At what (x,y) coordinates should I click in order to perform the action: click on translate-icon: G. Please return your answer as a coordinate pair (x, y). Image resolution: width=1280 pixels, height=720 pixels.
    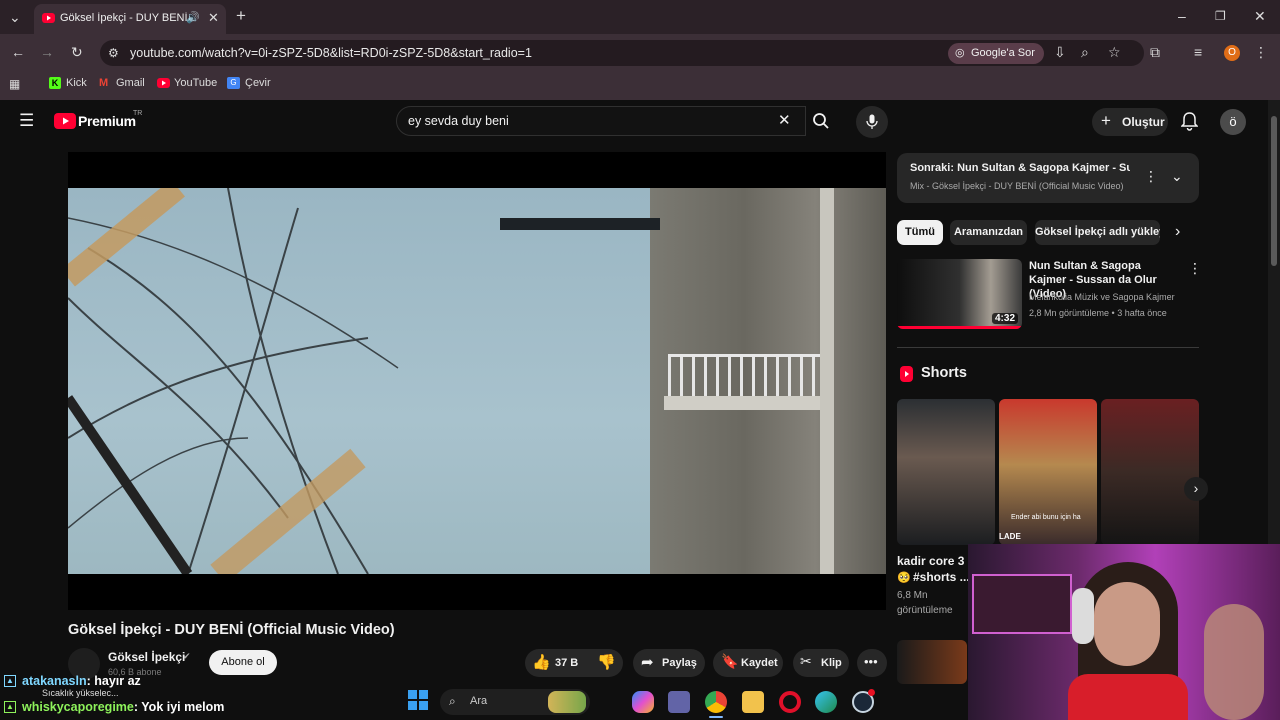
    Looking at the image, I should click on (233, 83).